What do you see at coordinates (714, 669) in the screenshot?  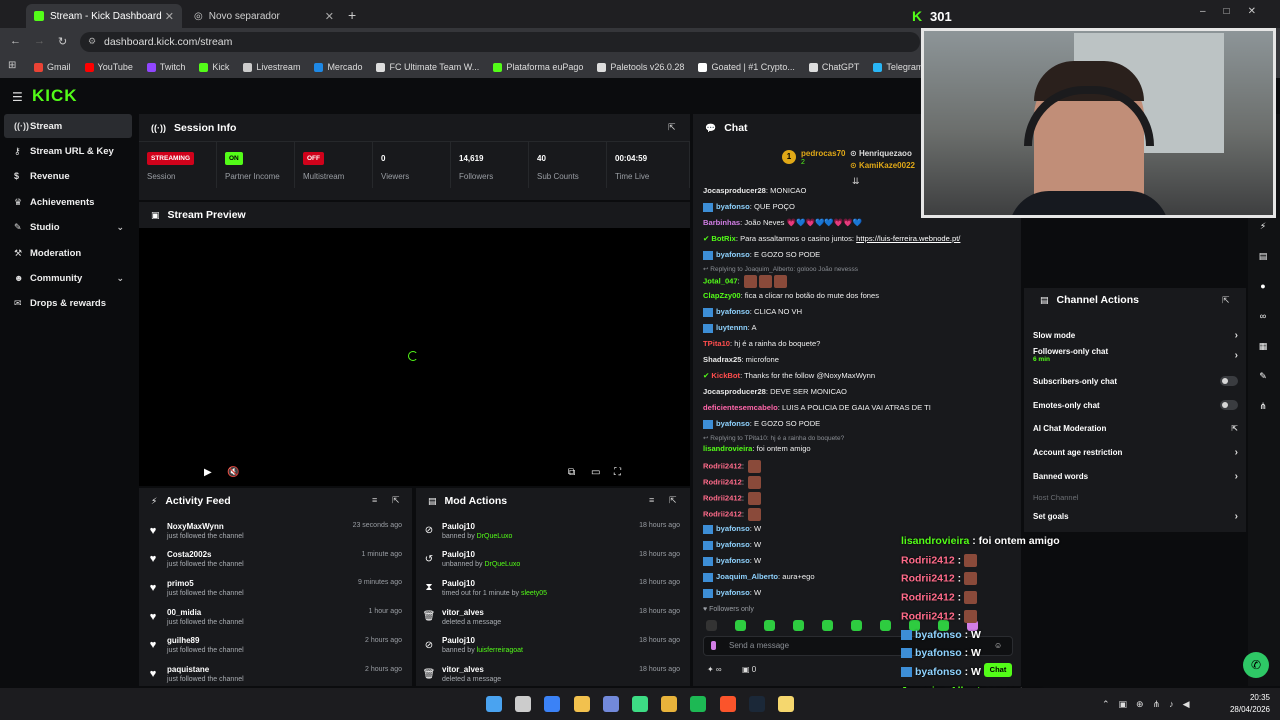 I see `settings-icon: ✦ ∞` at bounding box center [714, 669].